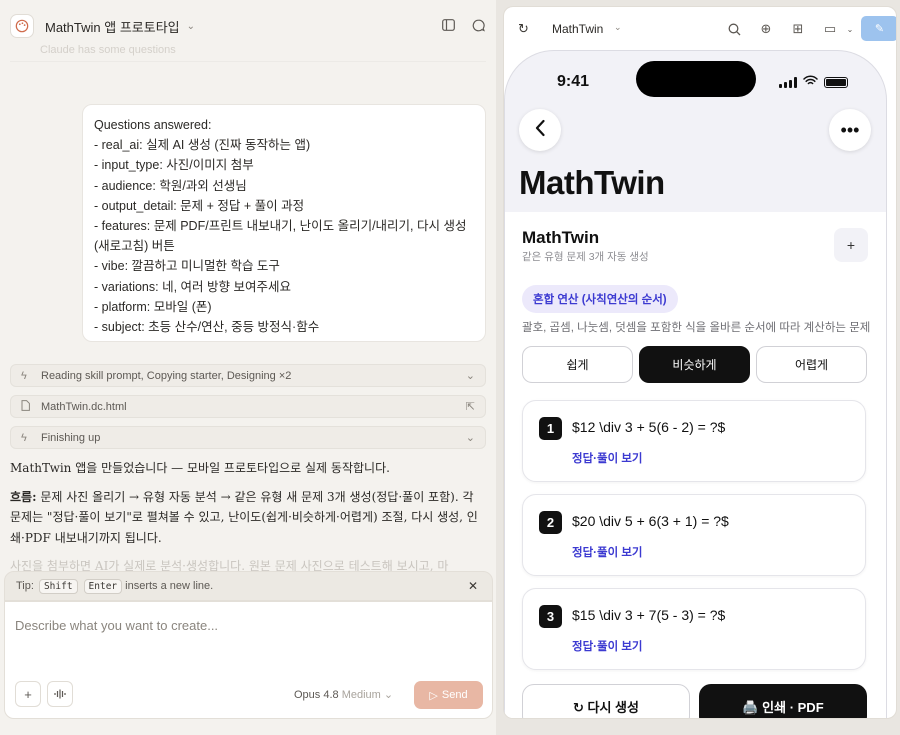 The width and height of the screenshot is (900, 735). What do you see at coordinates (783, 701) in the screenshot?
I see `print-pdf-button: 🖨️ 인쇄 · PDF` at bounding box center [783, 701].